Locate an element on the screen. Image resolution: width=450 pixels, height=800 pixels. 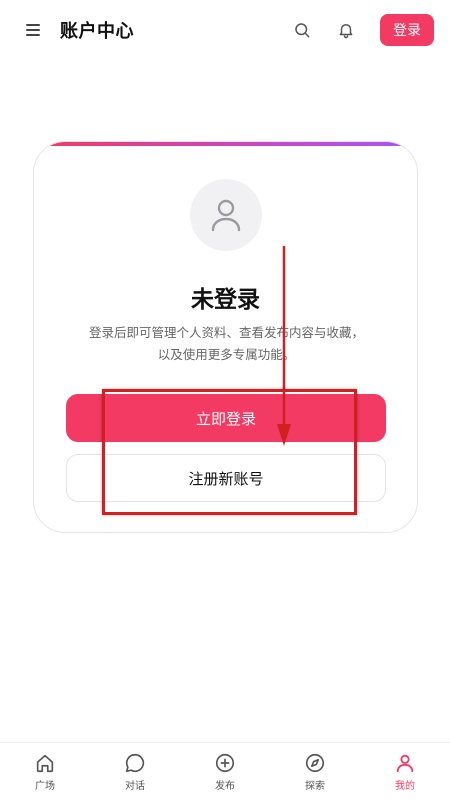
avatar is located at coordinates (226, 215).